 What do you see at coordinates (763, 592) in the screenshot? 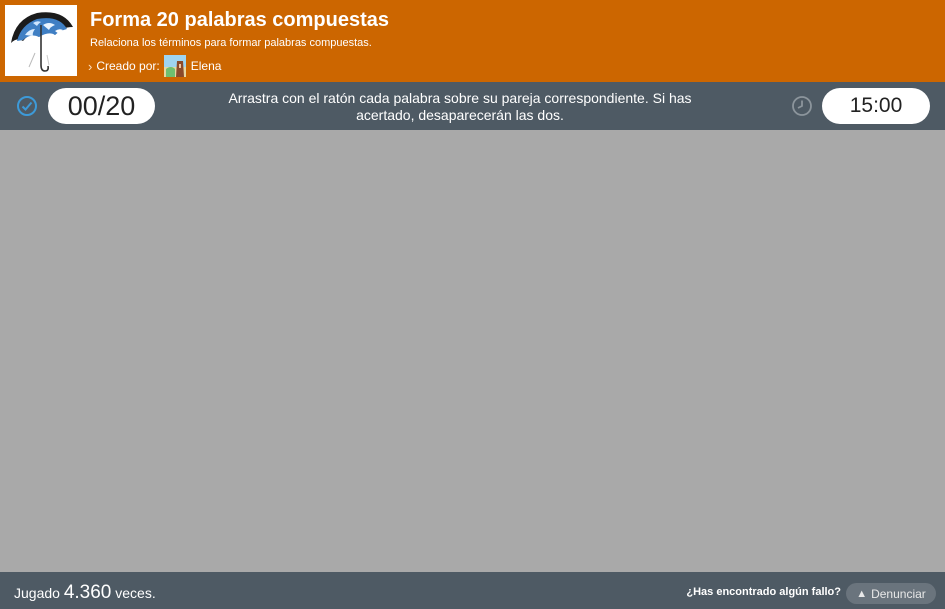
I see `report-question: ¿Has encontrado algún fallo?` at bounding box center [763, 592].